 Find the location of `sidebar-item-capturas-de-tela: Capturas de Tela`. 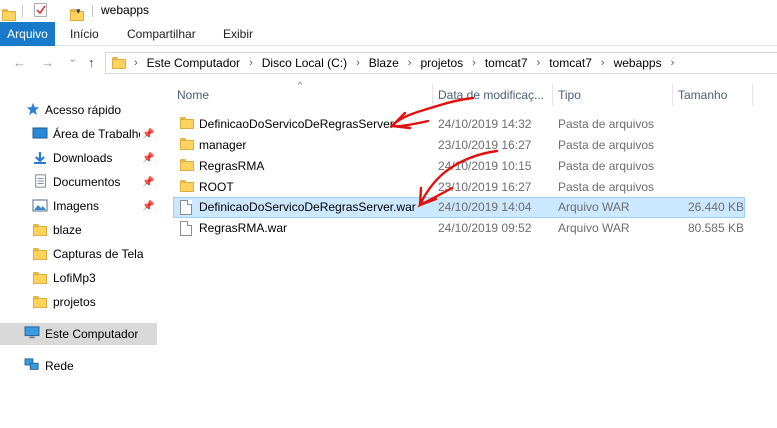

sidebar-item-capturas-de-tela: Capturas de Tela is located at coordinates (78, 254).